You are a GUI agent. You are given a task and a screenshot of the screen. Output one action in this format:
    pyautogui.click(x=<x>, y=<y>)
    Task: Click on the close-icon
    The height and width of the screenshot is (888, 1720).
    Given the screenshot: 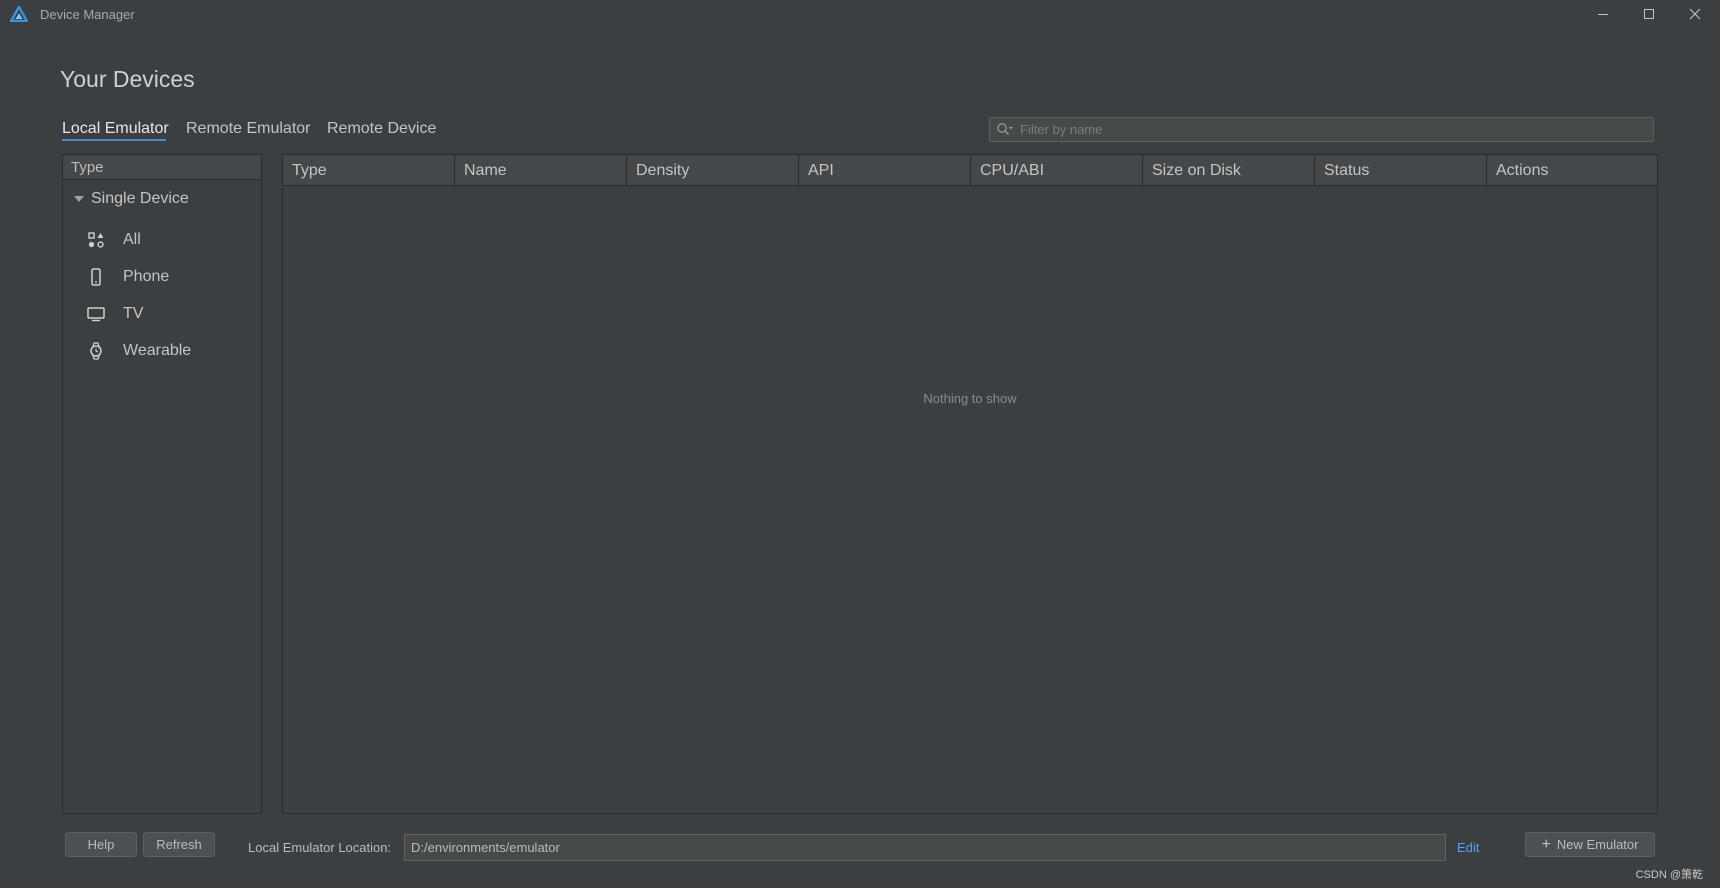 What is the action you would take?
    pyautogui.click(x=1695, y=14)
    